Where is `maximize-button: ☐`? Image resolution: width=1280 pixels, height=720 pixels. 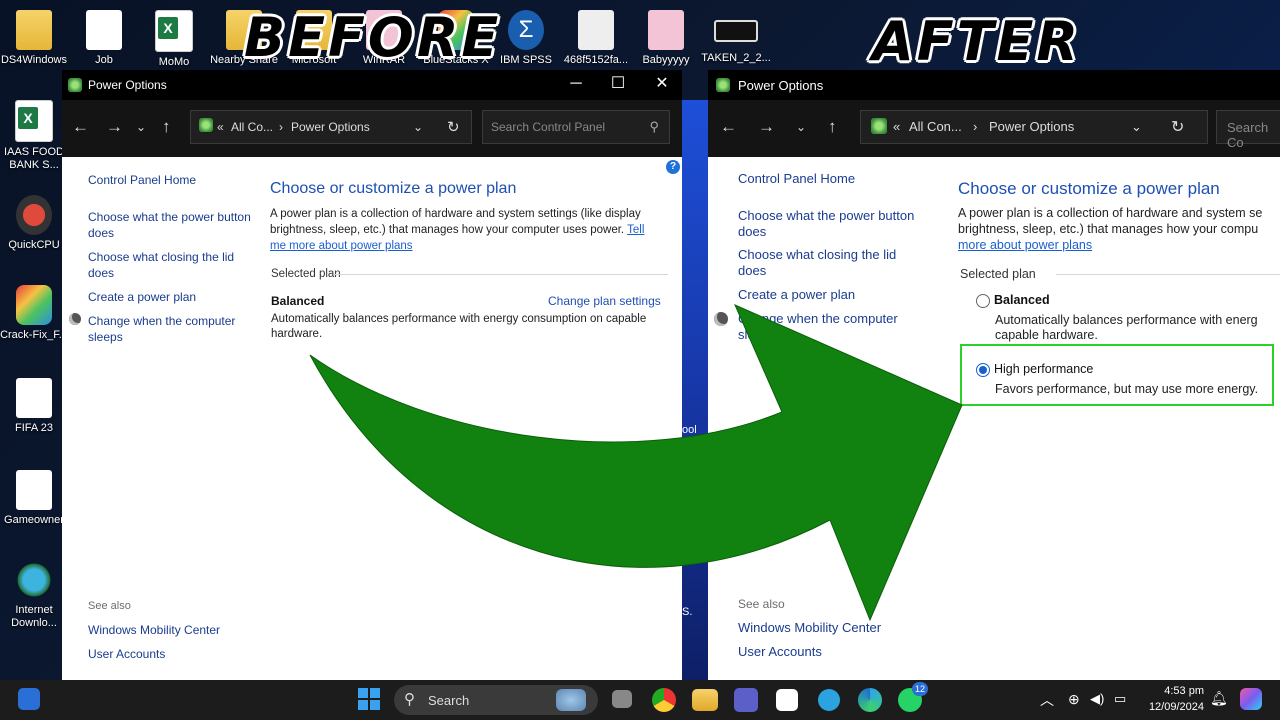
maximize-button: ☐ is located at coordinates (618, 84).